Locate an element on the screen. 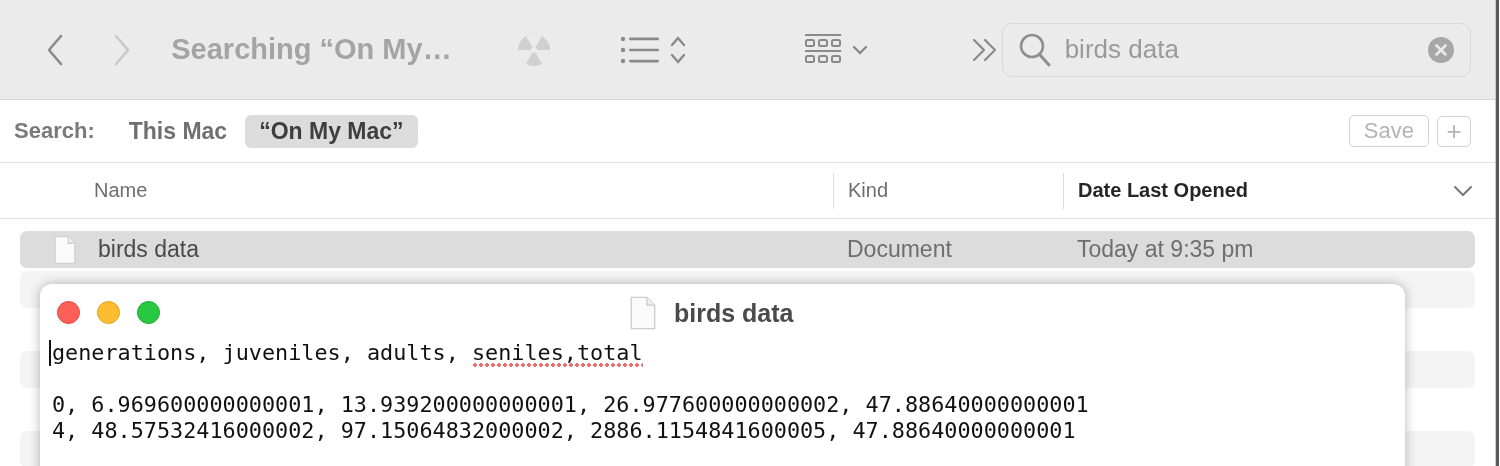 The width and height of the screenshot is (1500, 466). minimize-button is located at coordinates (108, 312).